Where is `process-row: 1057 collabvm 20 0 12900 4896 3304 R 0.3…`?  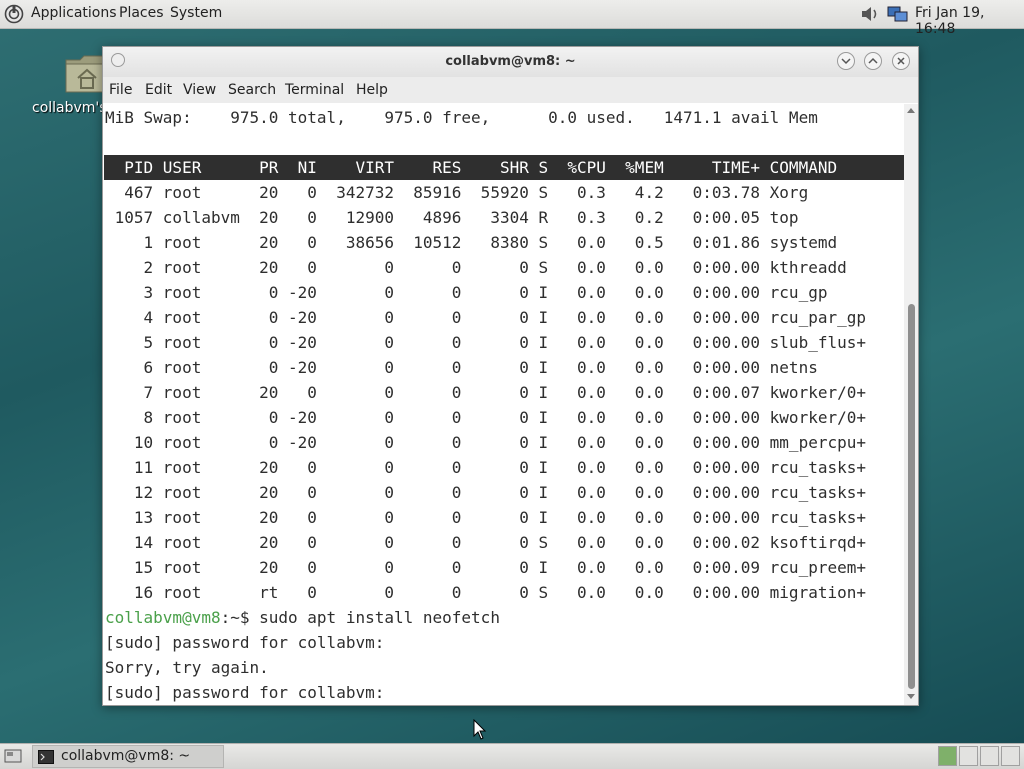
process-row: 1057 collabvm 20 0 12900 4896 3304 R 0.3… is located at coordinates (452, 217).